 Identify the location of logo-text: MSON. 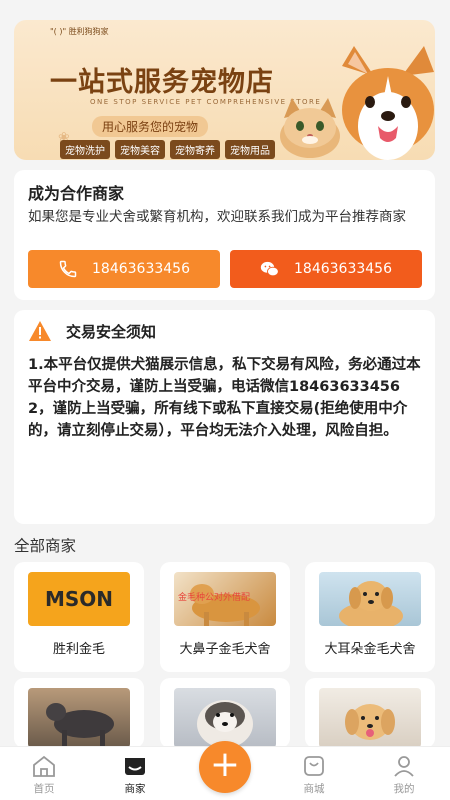
(79, 599).